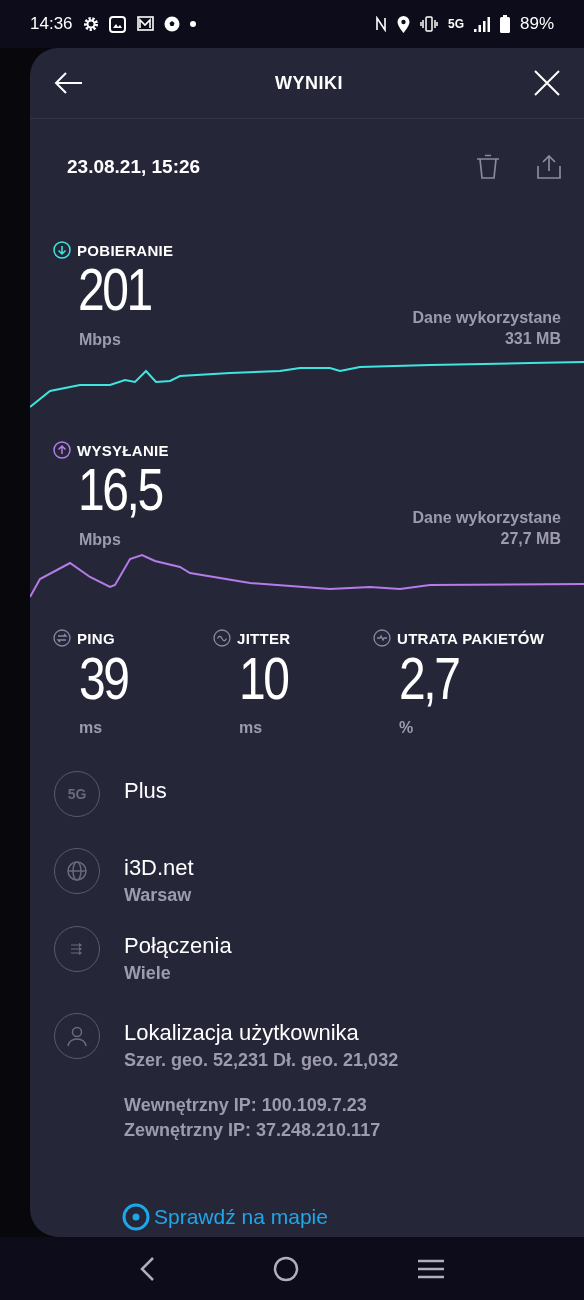 The height and width of the screenshot is (1300, 584). I want to click on clock: 14:36, so click(51, 24).